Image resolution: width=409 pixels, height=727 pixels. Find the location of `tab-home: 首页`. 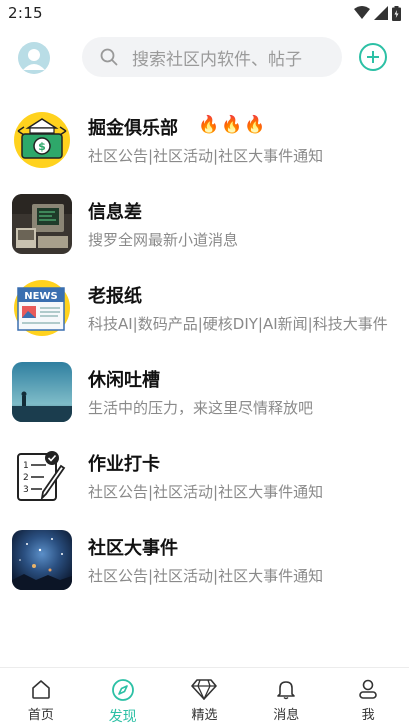

tab-home: 首页 is located at coordinates (41, 697).